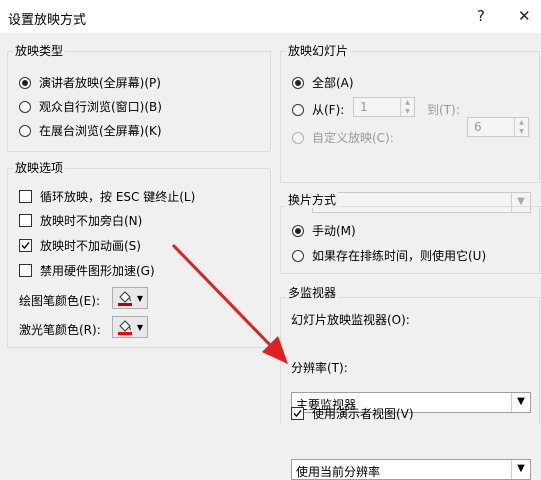 Image resolution: width=541 pixels, height=480 pixels. I want to click on chevron-down-icon: ▼, so click(520, 469).